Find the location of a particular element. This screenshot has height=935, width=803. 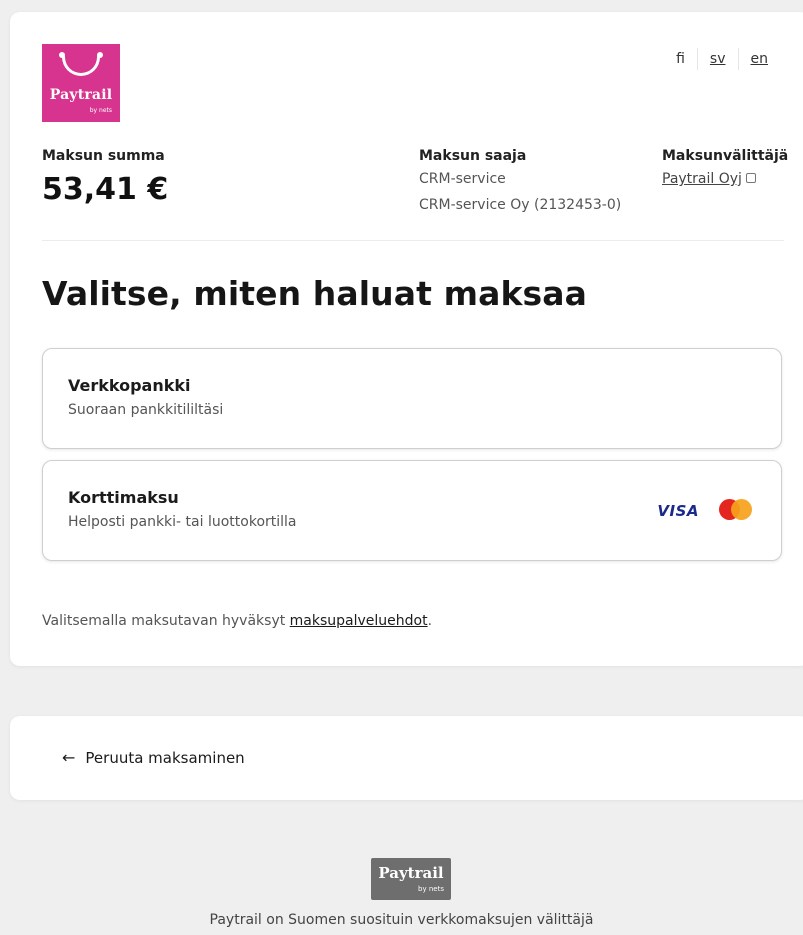

shopping-bag-icon is located at coordinates (81, 66).